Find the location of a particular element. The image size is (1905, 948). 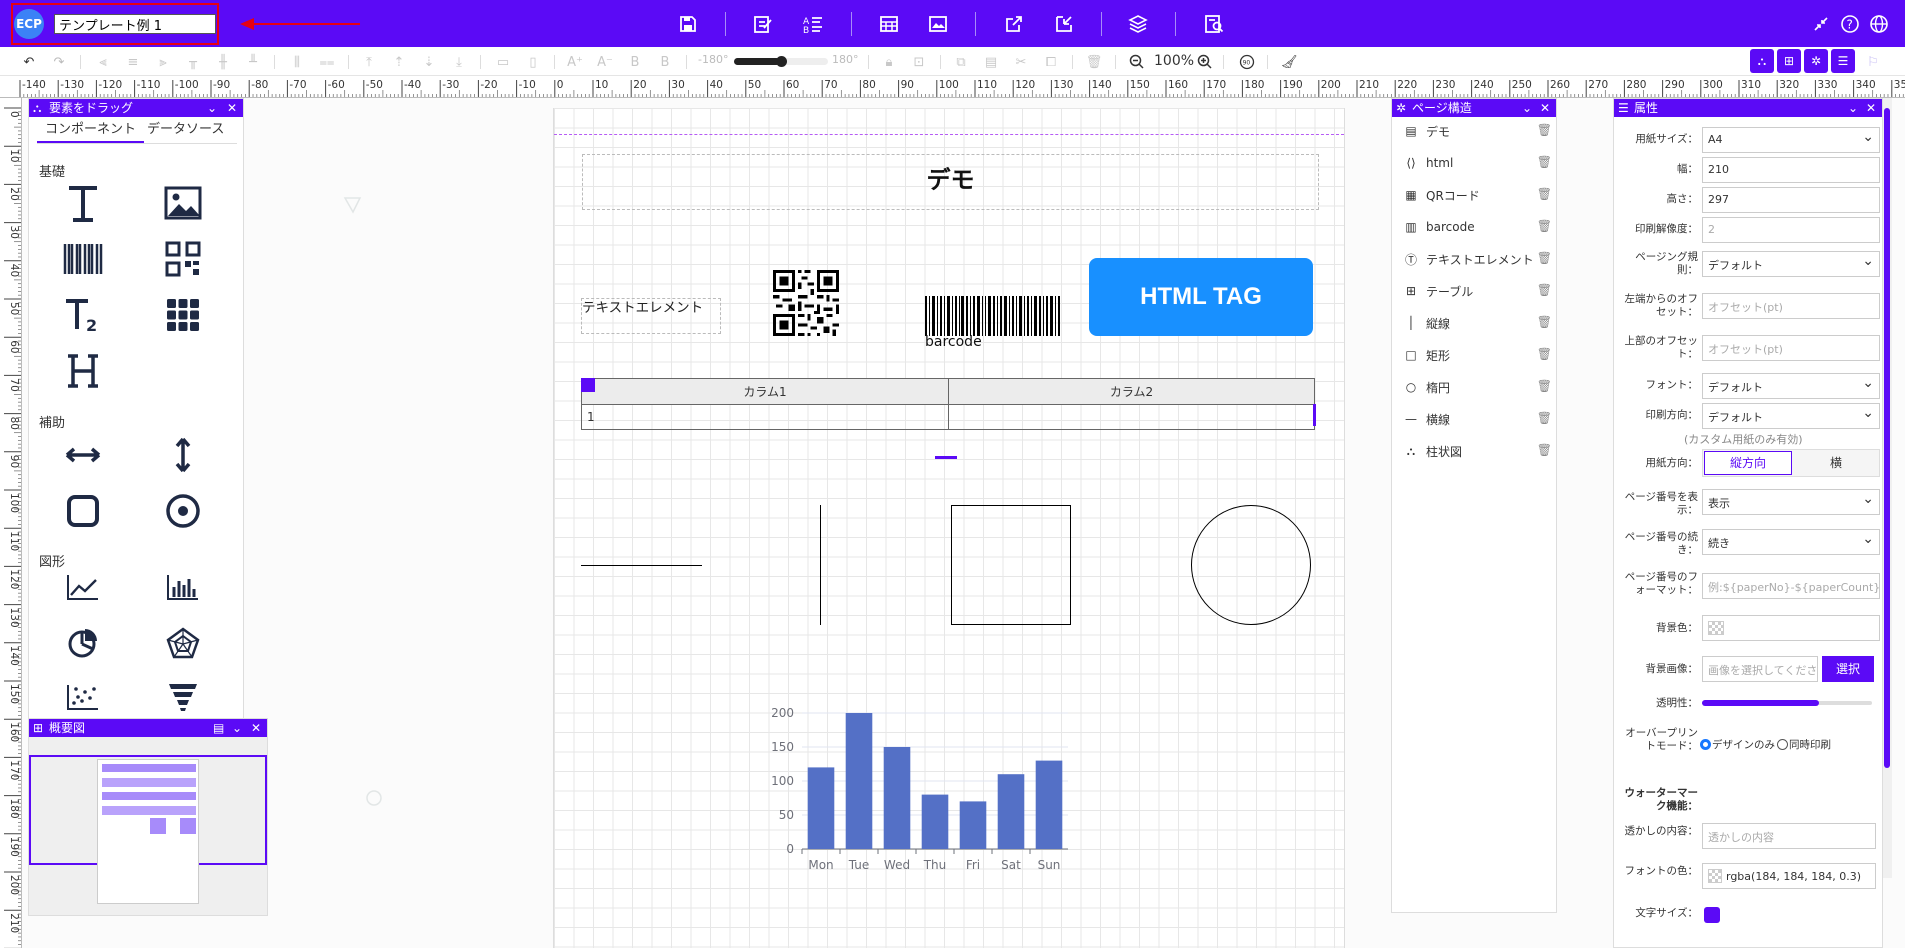

structure-item: ⊞ テーブル 🗑︎ is located at coordinates (1477, 291).